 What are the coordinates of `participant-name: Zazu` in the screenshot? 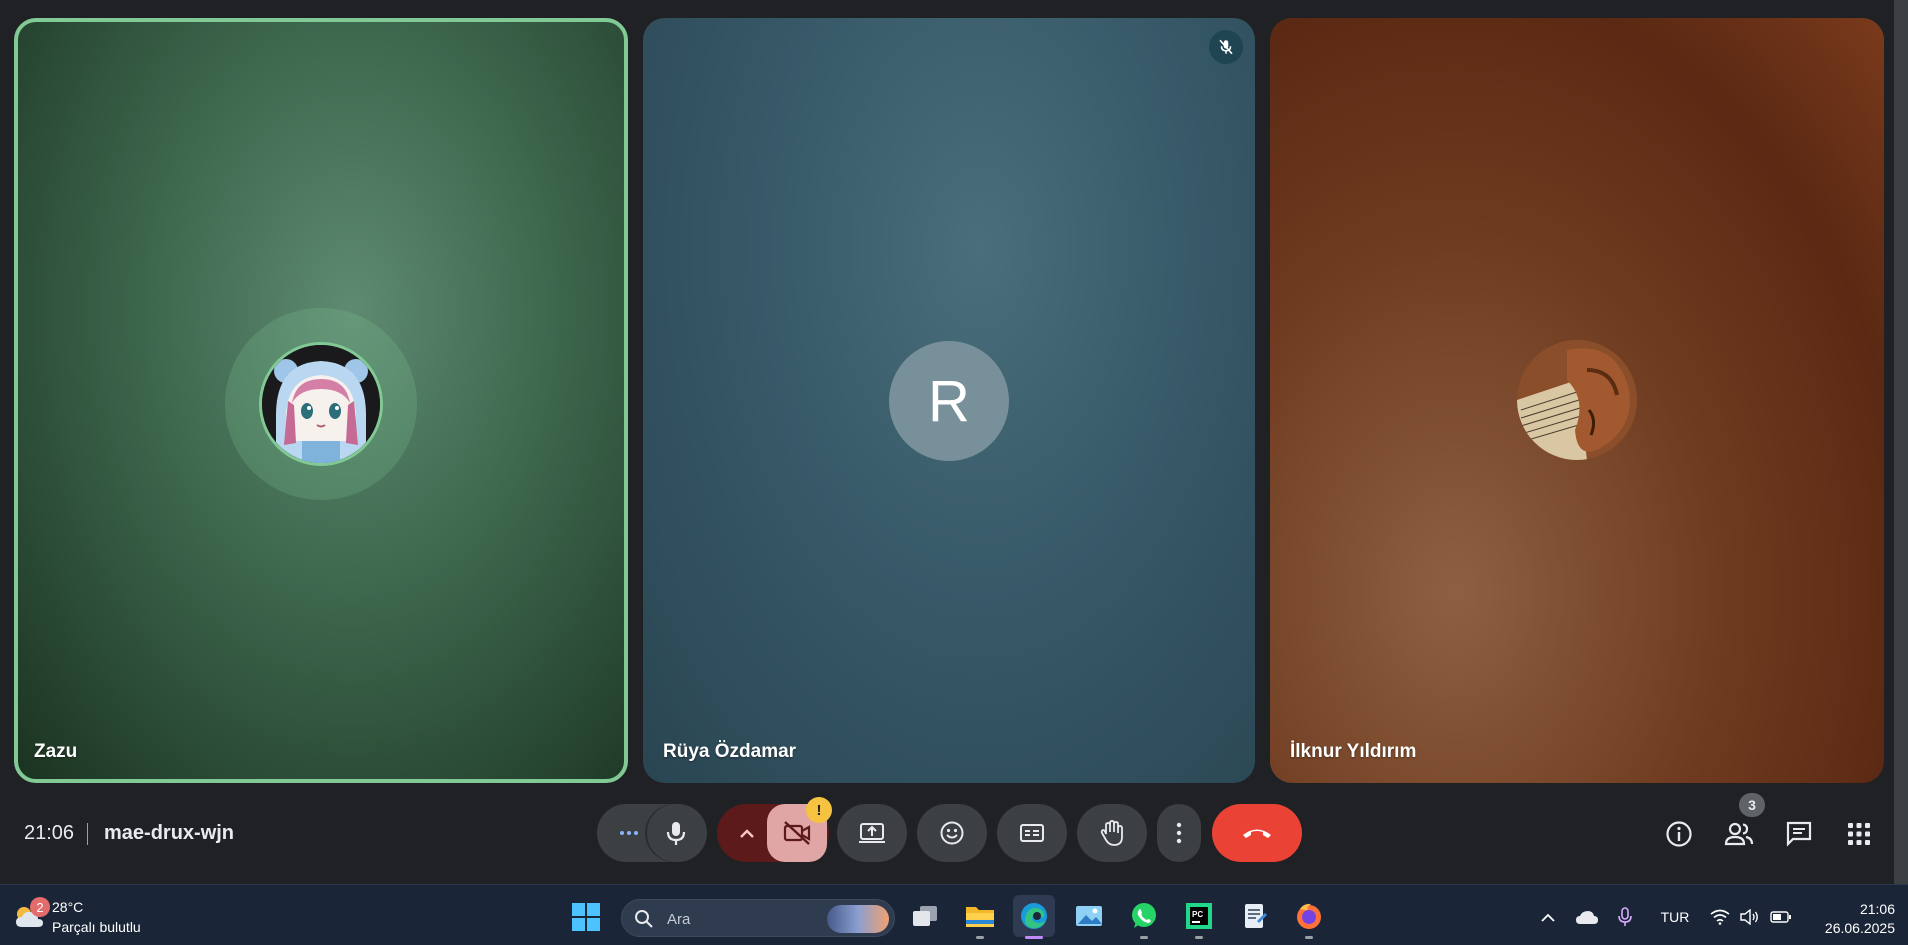 It's located at (56, 751).